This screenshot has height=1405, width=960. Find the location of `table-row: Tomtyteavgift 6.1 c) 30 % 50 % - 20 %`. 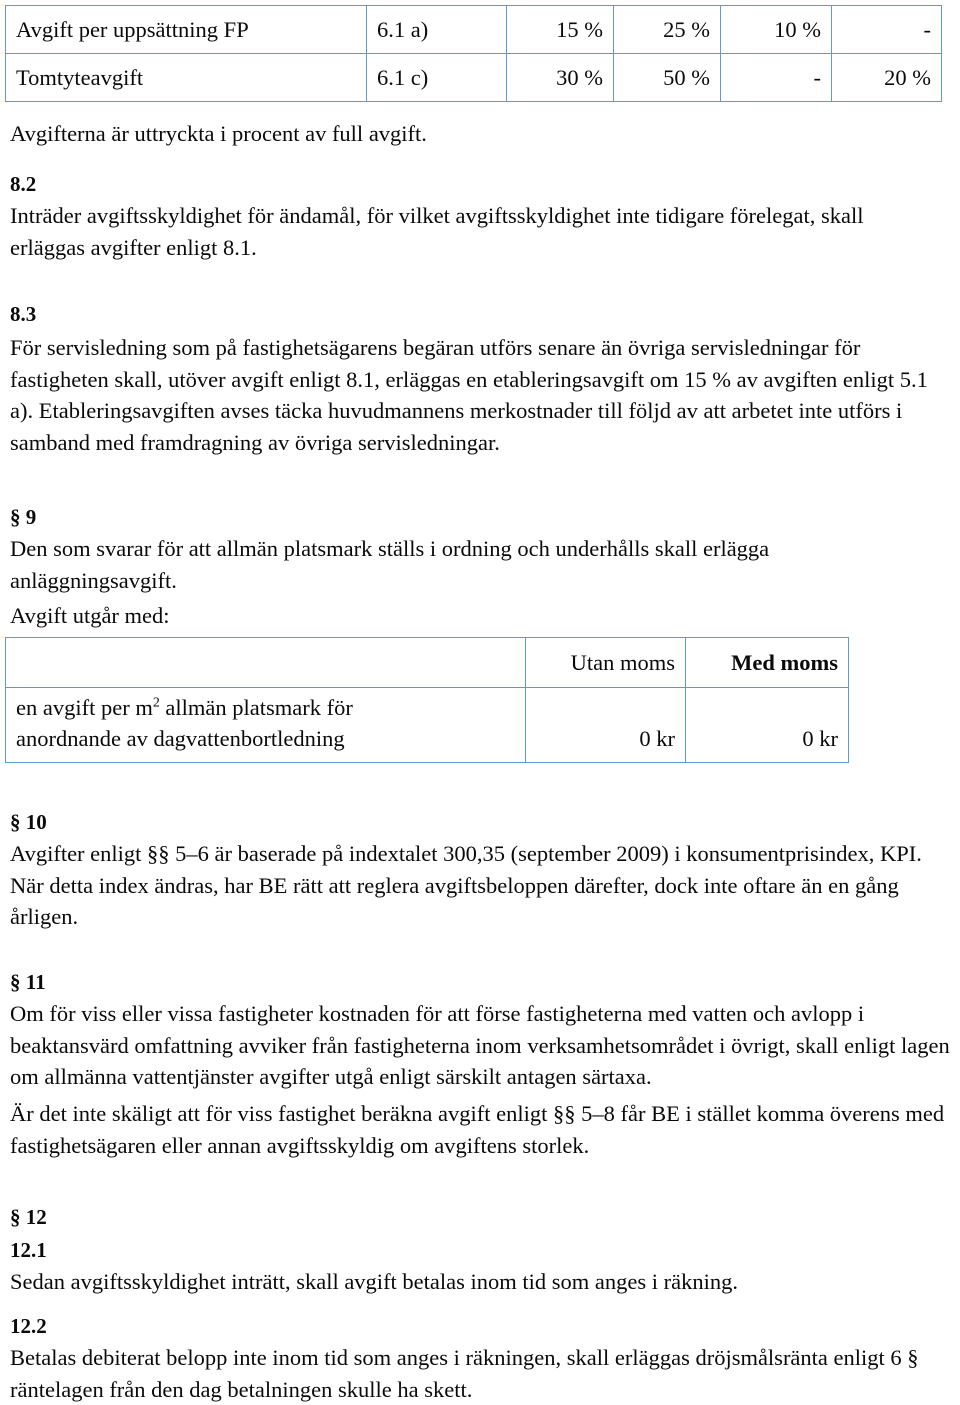

table-row: Tomtyteavgift 6.1 c) 30 % 50 % - 20 % is located at coordinates (473, 77).